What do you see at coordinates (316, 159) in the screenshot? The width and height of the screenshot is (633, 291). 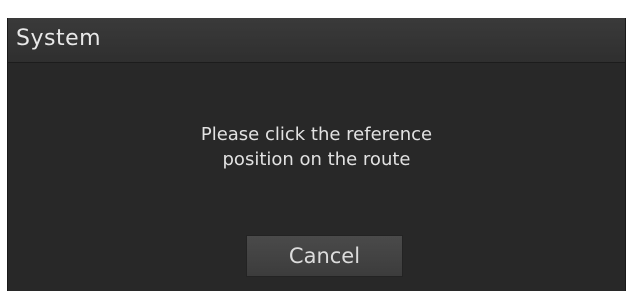 I see `dialog-message-line-2: position on the route` at bounding box center [316, 159].